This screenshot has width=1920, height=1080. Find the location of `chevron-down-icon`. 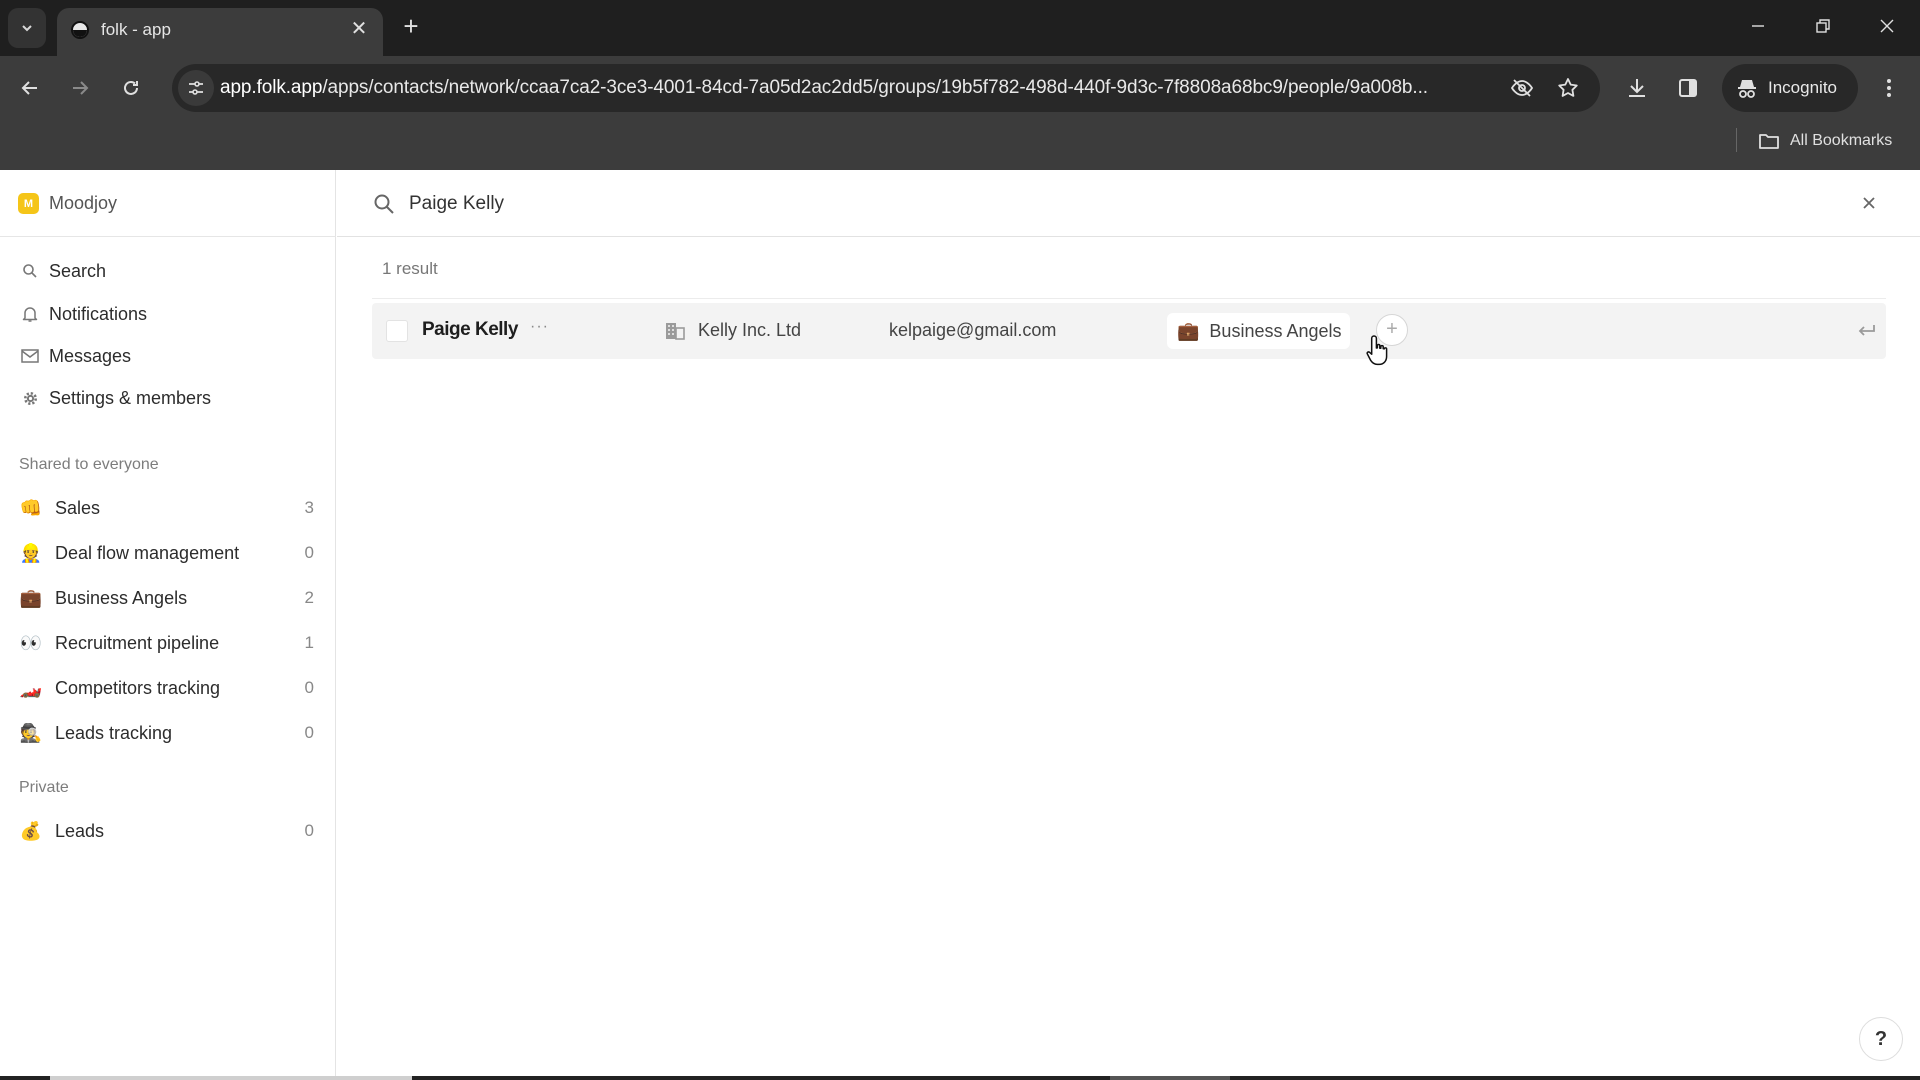

chevron-down-icon is located at coordinates (27, 28).